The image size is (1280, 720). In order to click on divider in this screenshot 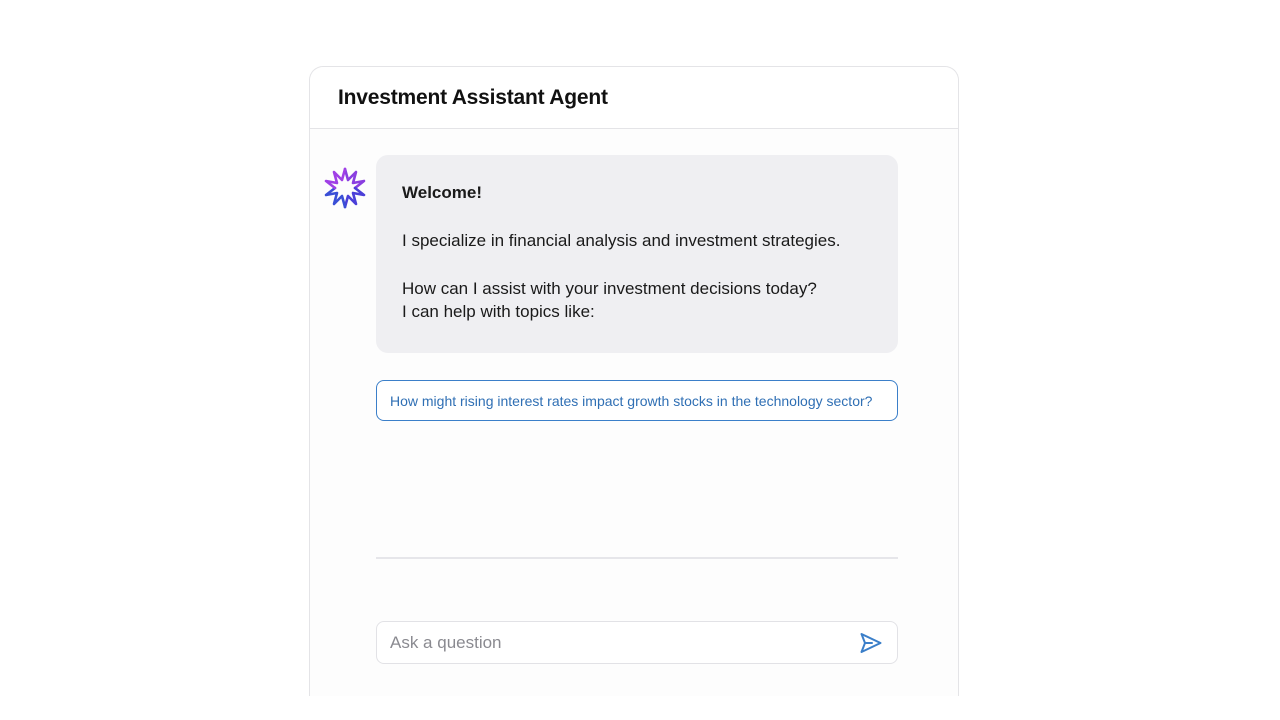, I will do `click(637, 558)`.